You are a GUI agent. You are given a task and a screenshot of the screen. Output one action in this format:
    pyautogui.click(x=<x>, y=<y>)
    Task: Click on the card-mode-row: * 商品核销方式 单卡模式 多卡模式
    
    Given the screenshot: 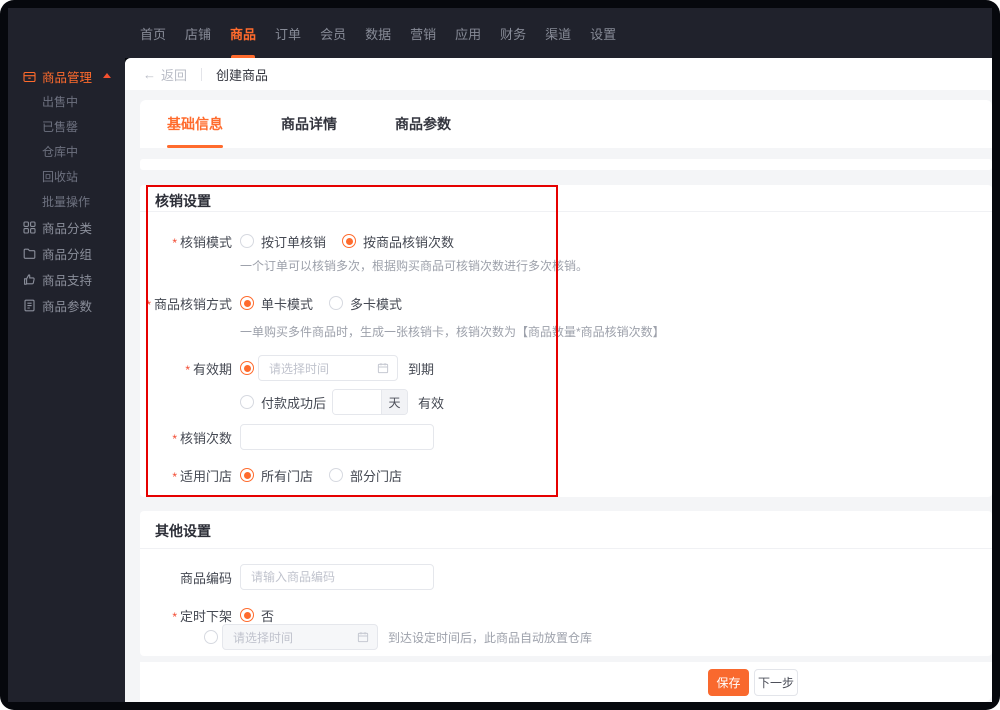 What is the action you would take?
    pyautogui.click(x=279, y=303)
    